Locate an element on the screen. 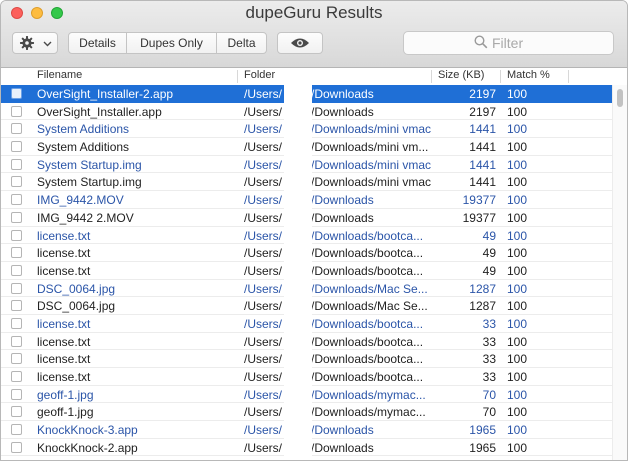 The height and width of the screenshot is (461, 628). details-button: Details is located at coordinates (98, 43).